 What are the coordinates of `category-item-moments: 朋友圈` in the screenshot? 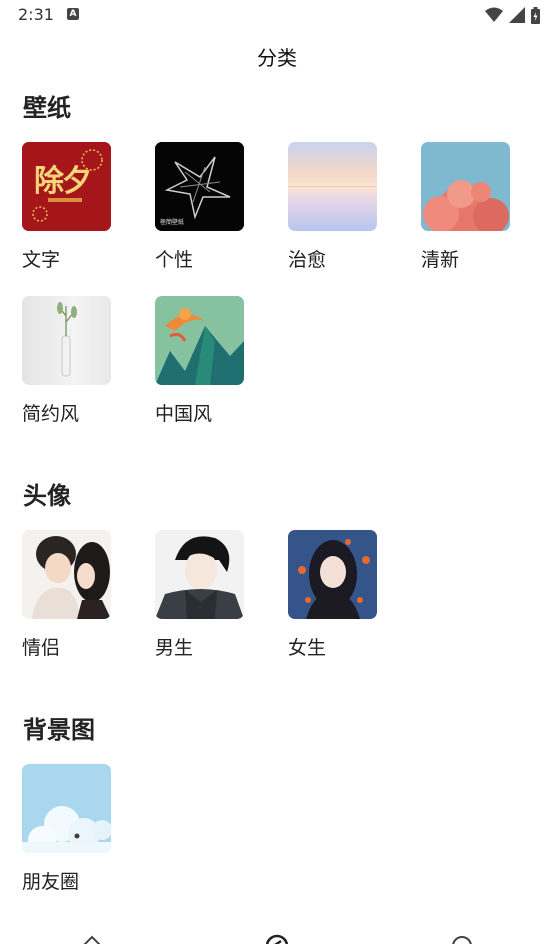 It's located at (67, 829).